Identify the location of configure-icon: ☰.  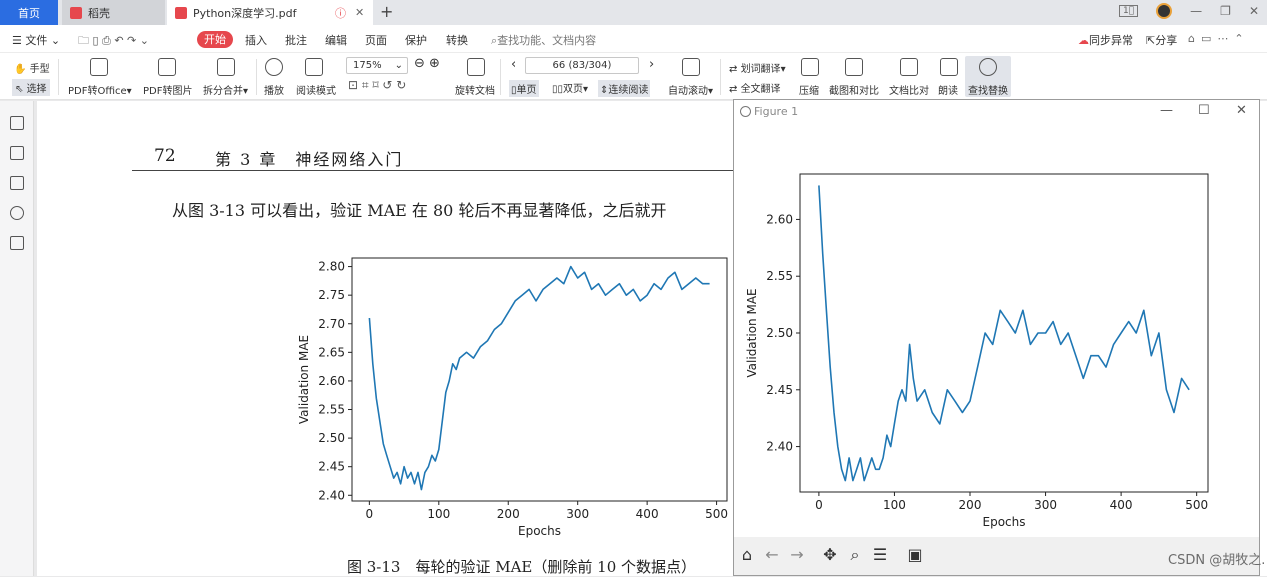
(880, 555).